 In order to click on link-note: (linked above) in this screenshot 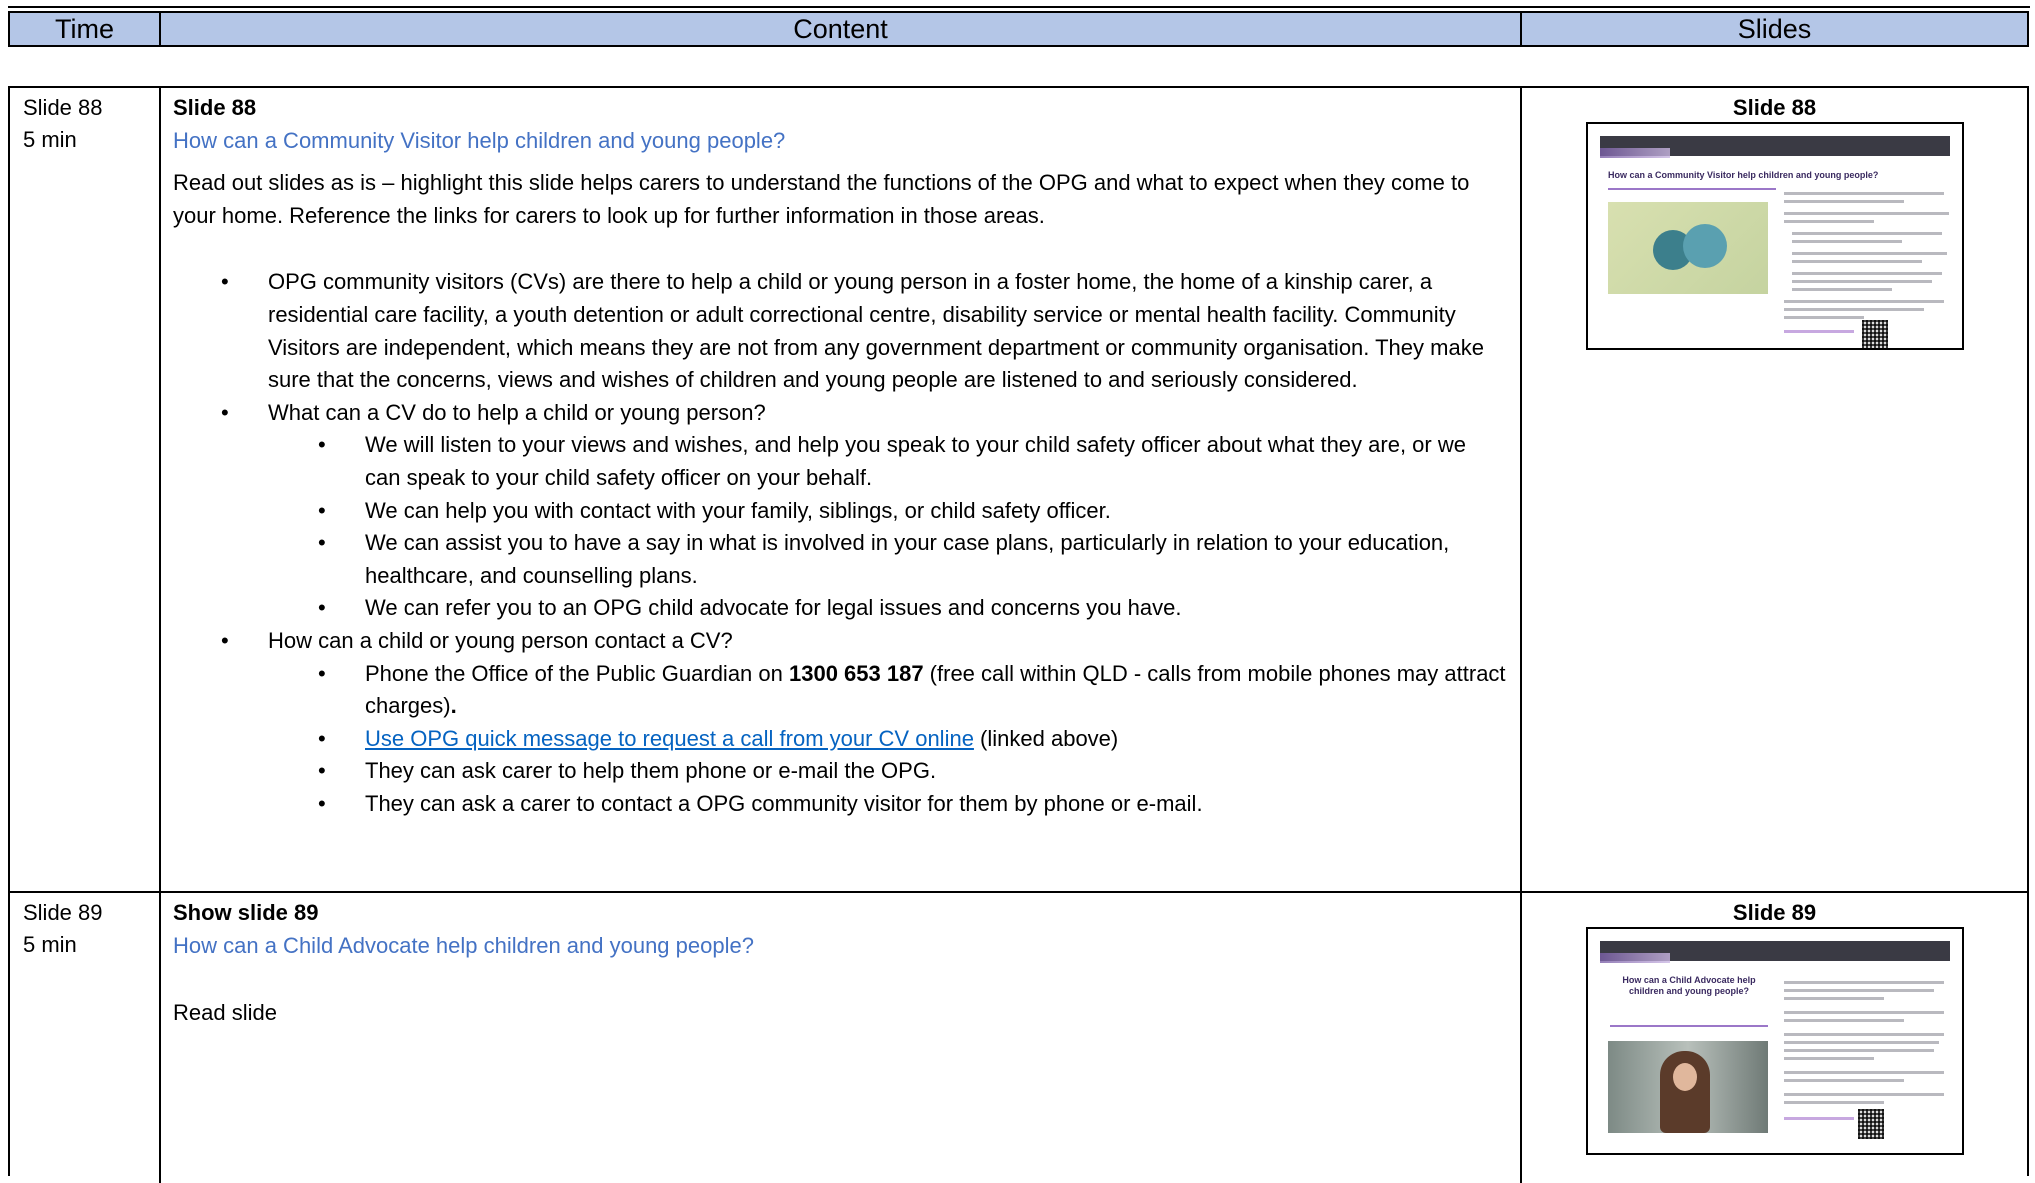, I will do `click(1046, 738)`.